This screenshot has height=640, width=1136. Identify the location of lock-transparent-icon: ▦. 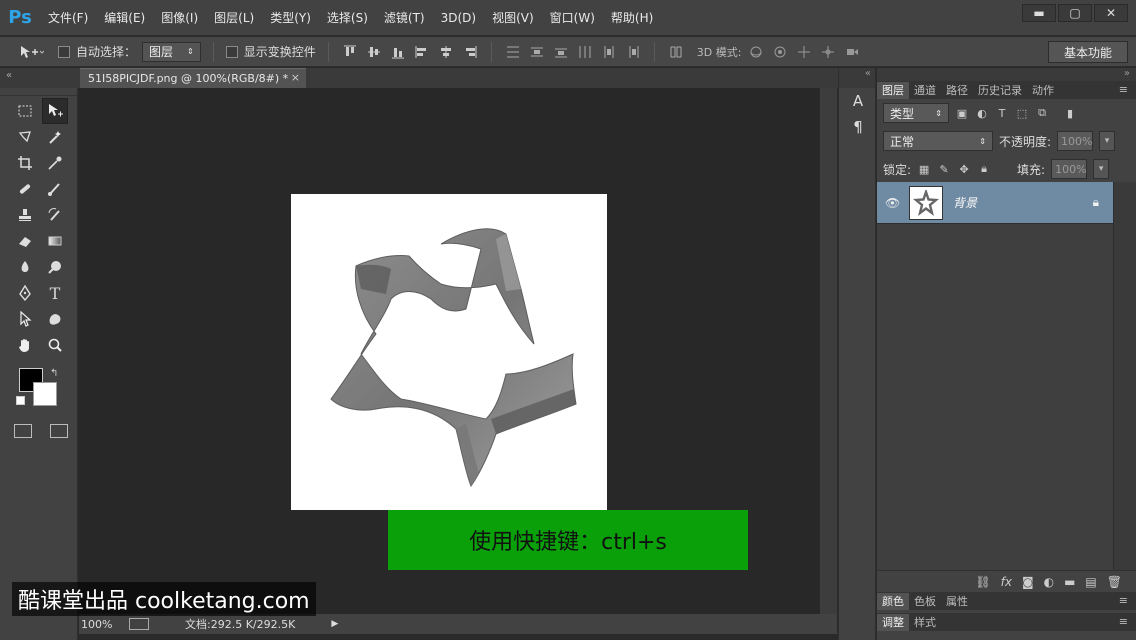
(924, 169).